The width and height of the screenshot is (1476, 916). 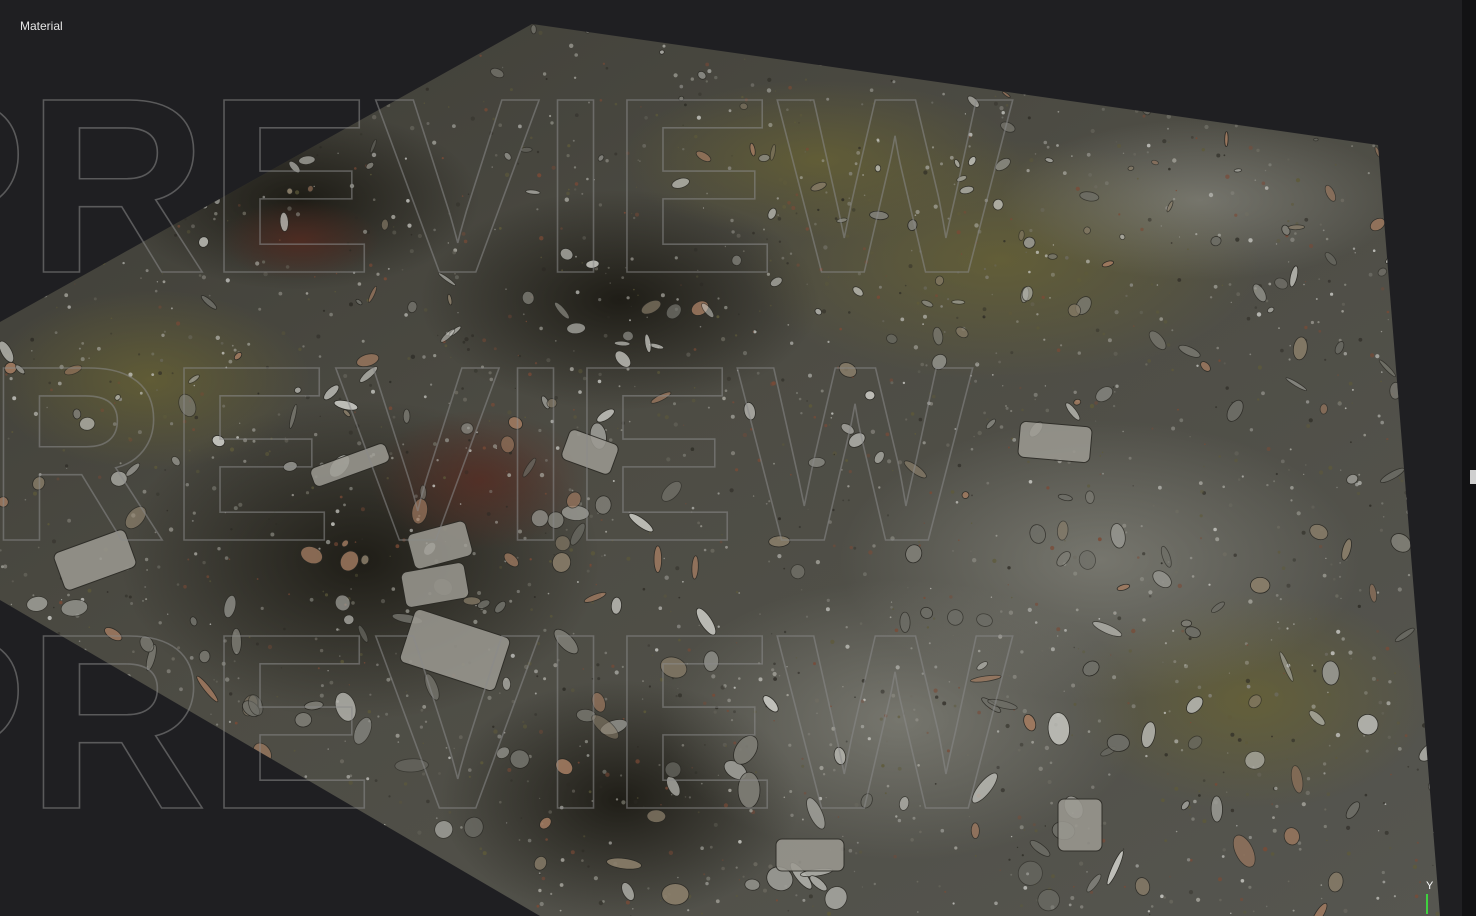 What do you see at coordinates (41, 26) in the screenshot?
I see `viewport-shading-label: Material` at bounding box center [41, 26].